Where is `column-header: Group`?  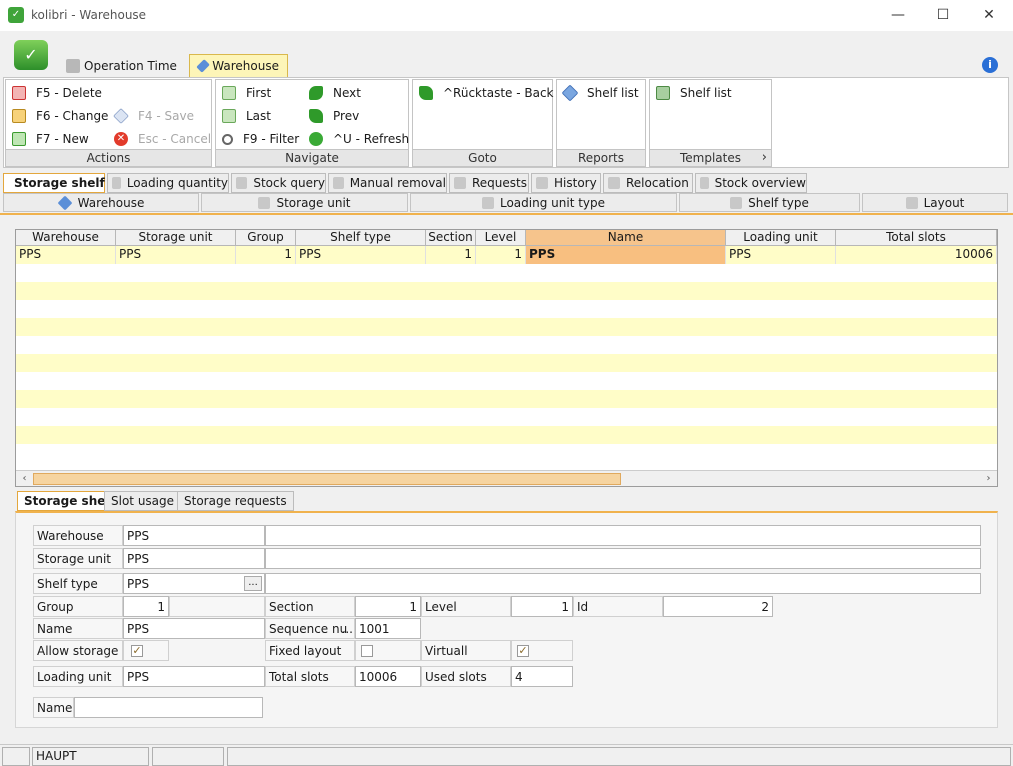 column-header: Group is located at coordinates (266, 238).